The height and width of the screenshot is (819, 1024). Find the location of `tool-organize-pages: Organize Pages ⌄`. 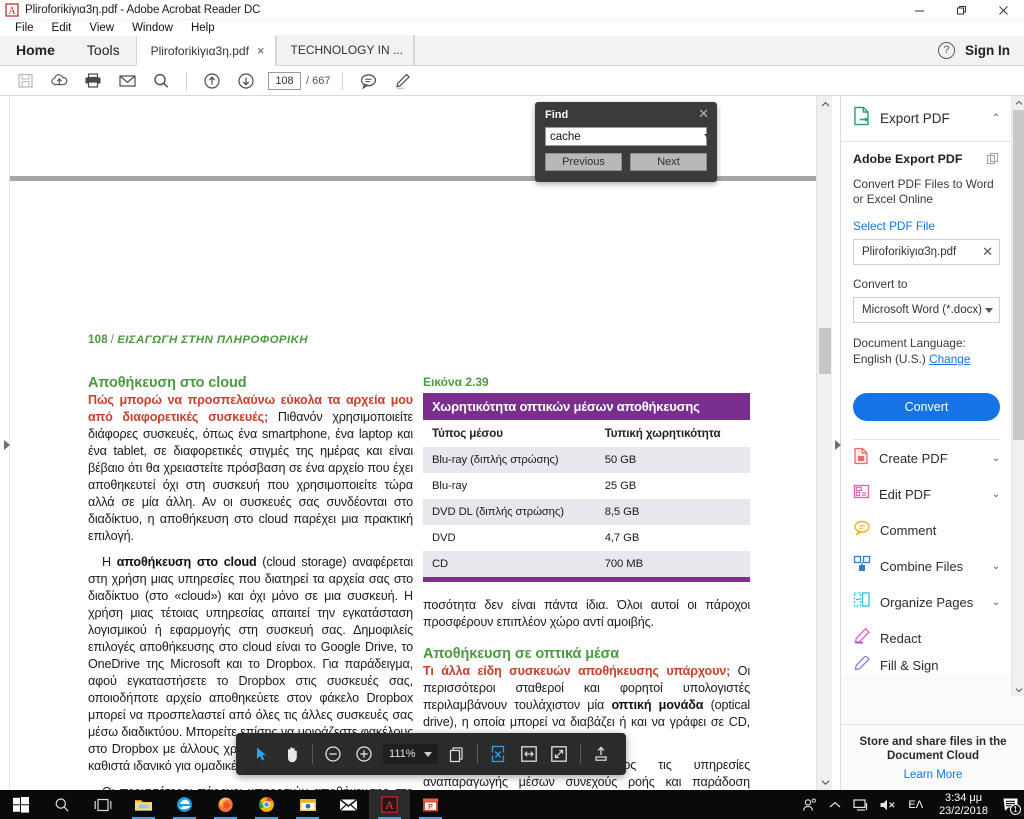

tool-organize-pages: Organize Pages ⌄ is located at coordinates (926, 602).